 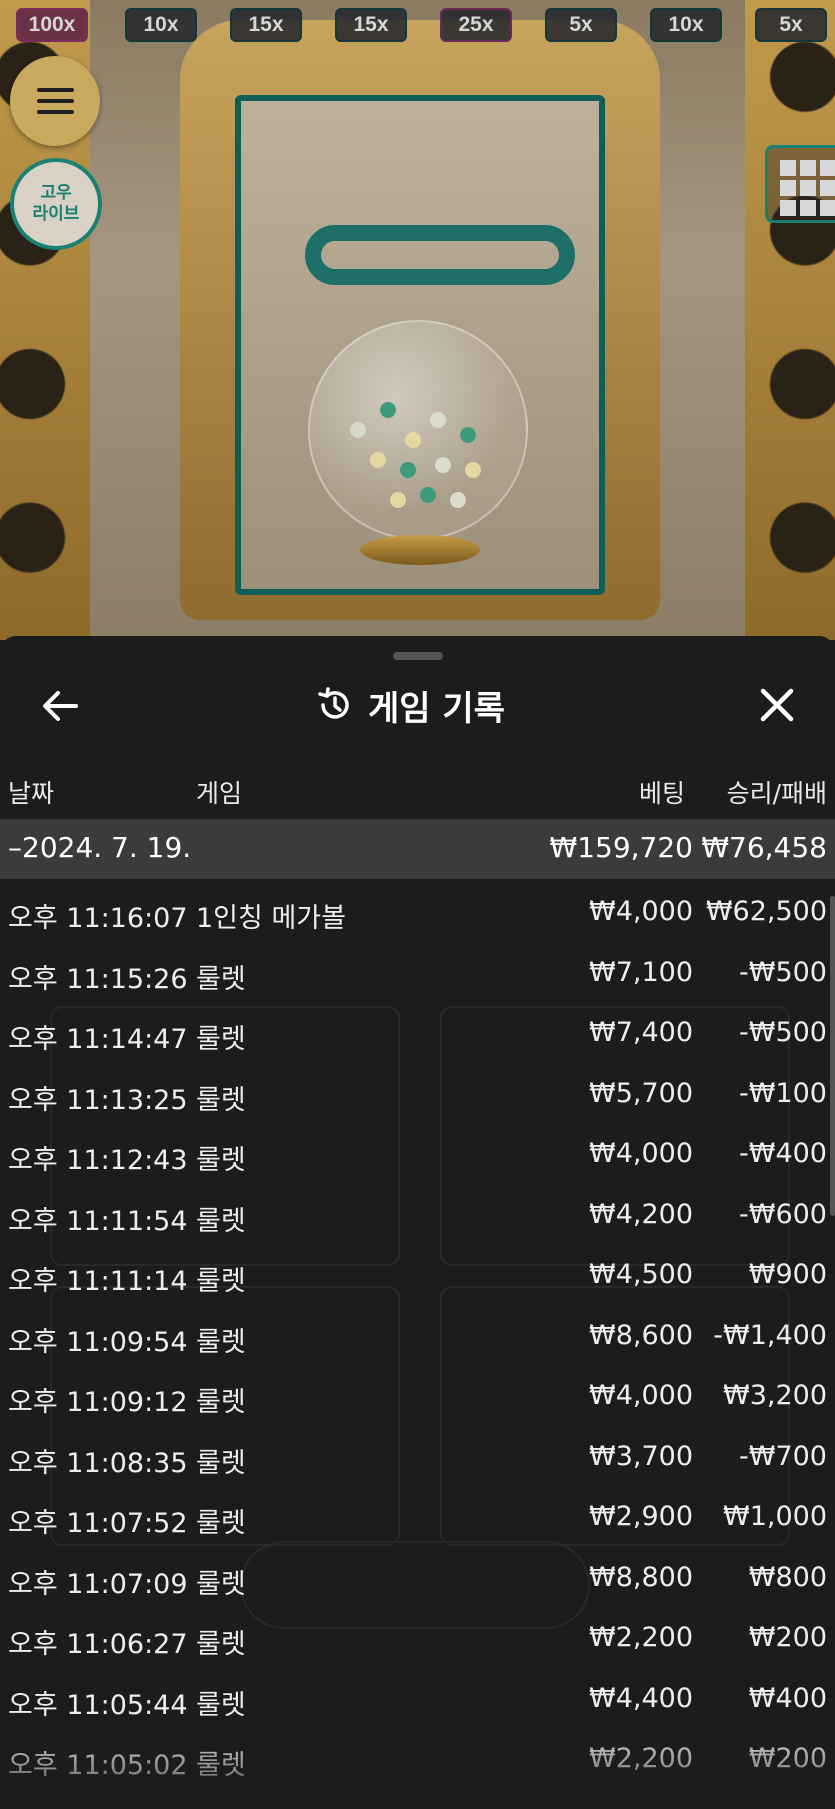 What do you see at coordinates (417, 914) in the screenshot?
I see `history-row: 오후 11:16:07 1인칭 메가볼 ₩4,000 ₩62,500` at bounding box center [417, 914].